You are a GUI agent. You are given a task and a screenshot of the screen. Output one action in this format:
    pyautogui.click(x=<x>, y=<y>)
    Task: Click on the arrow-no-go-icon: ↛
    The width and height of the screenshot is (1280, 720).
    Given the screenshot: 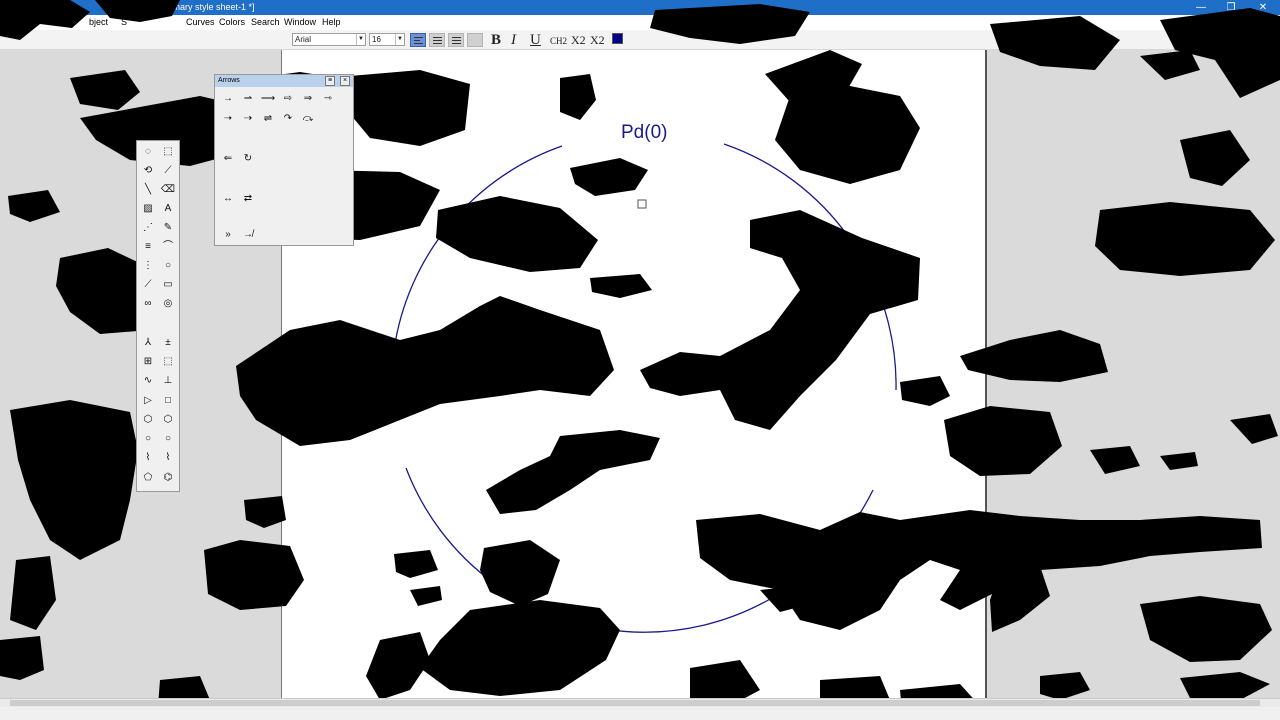 What is the action you would take?
    pyautogui.click(x=248, y=235)
    